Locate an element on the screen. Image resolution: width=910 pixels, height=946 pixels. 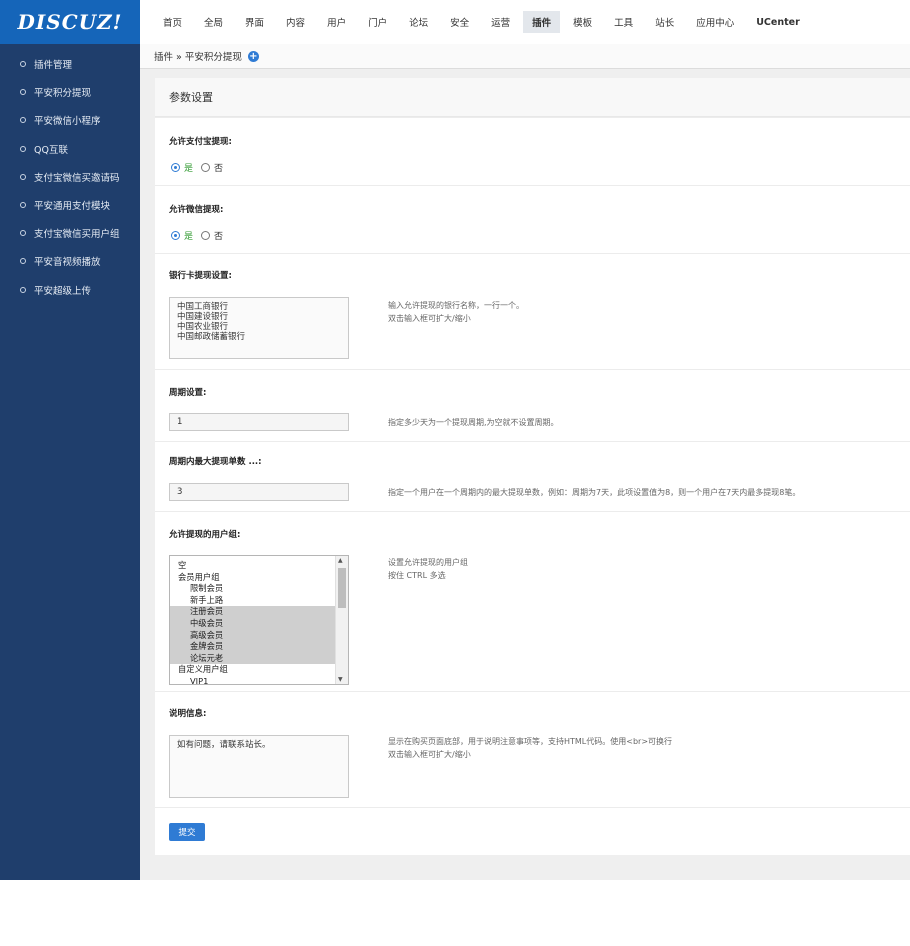
sidebar-item: 平安音视频播放 is located at coordinates (70, 261).